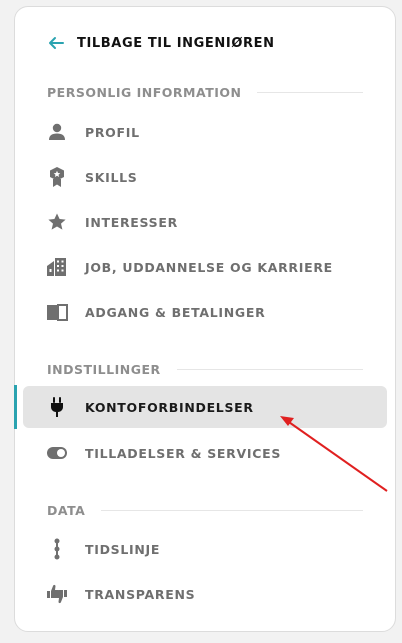 Image resolution: width=402 pixels, height=643 pixels. Describe the element at coordinates (169, 407) in the screenshot. I see `nav-item-label: KONTOFORBINDELSER` at that location.